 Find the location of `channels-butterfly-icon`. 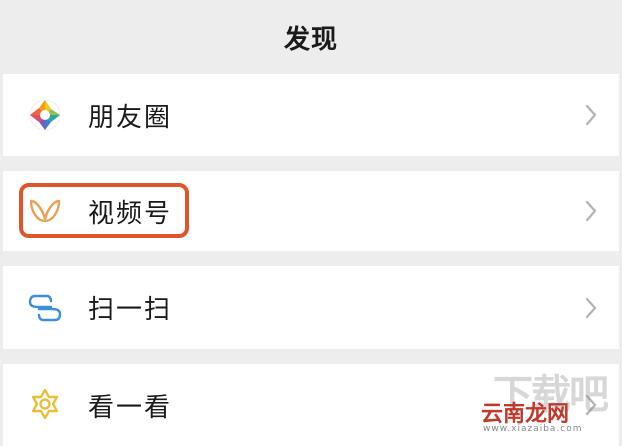

channels-butterfly-icon is located at coordinates (45, 211).